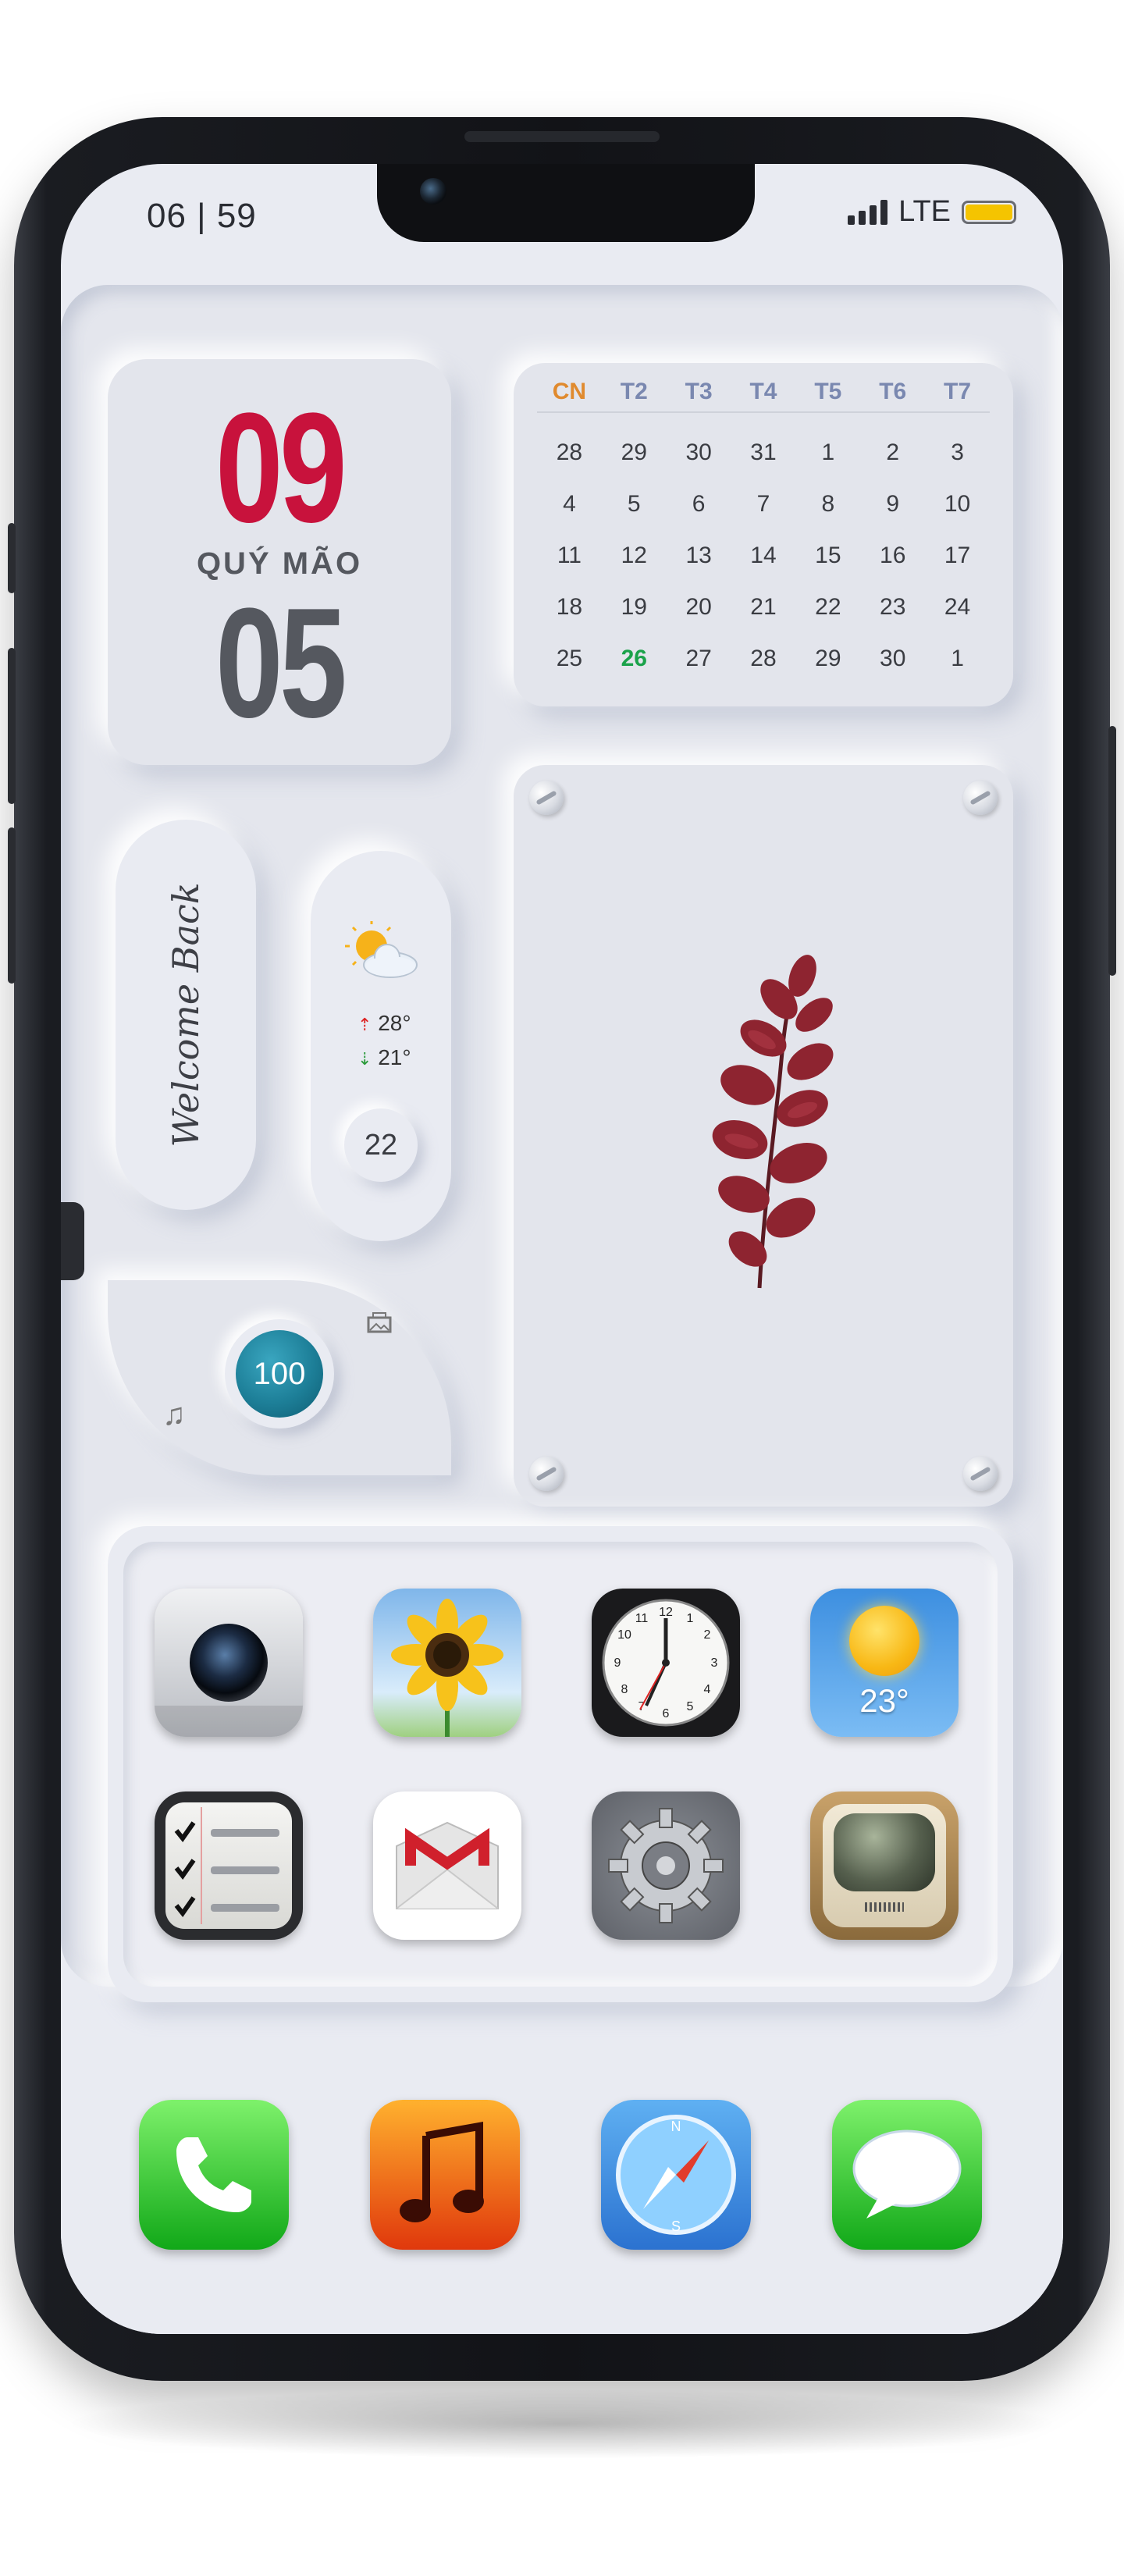  Describe the element at coordinates (562, 136) in the screenshot. I see `earpiece-speaker` at that location.